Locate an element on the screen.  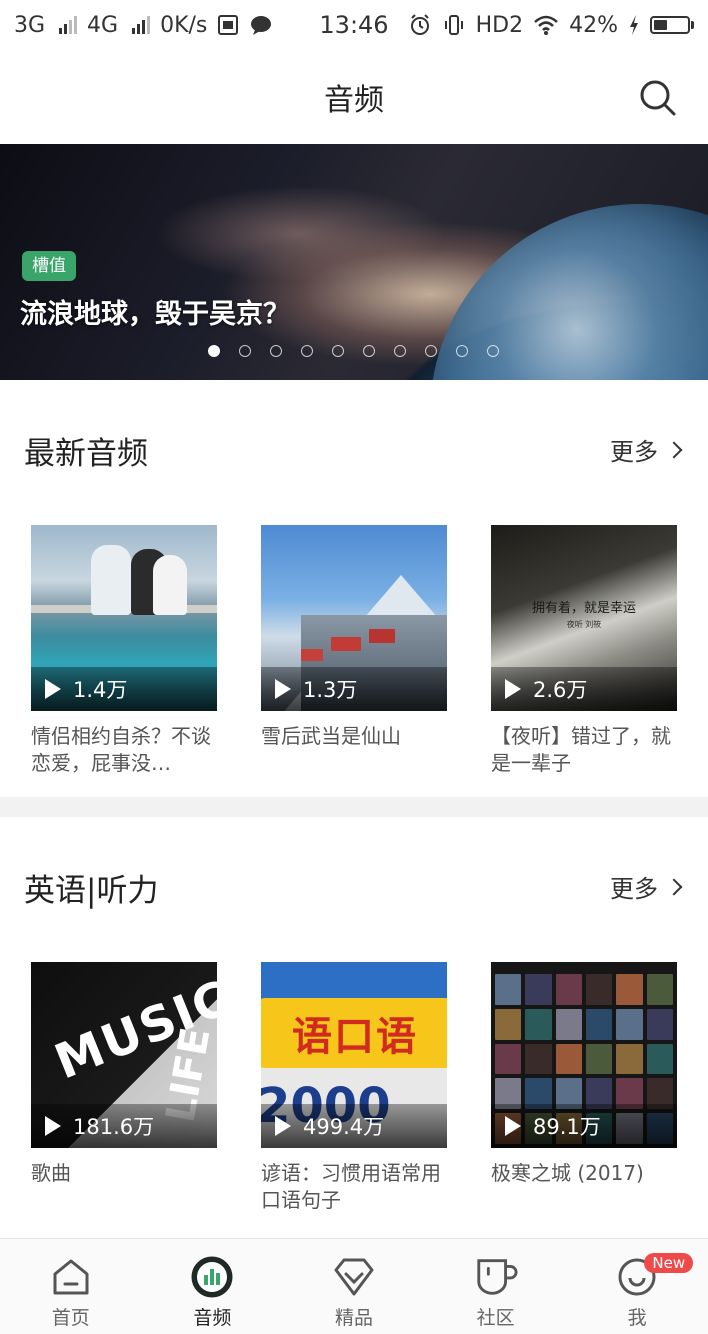
audio-card: 拥有着，就是幸运 夜听 刘筱 2.6万 【夜听】错过了，就是一辈子 is located at coordinates (584, 651).